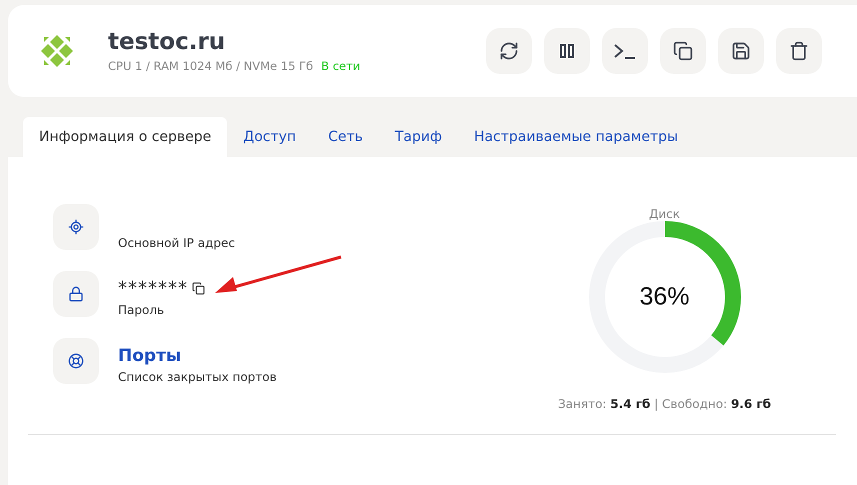 This screenshot has height=485, width=857. I want to click on refresh-button, so click(509, 51).